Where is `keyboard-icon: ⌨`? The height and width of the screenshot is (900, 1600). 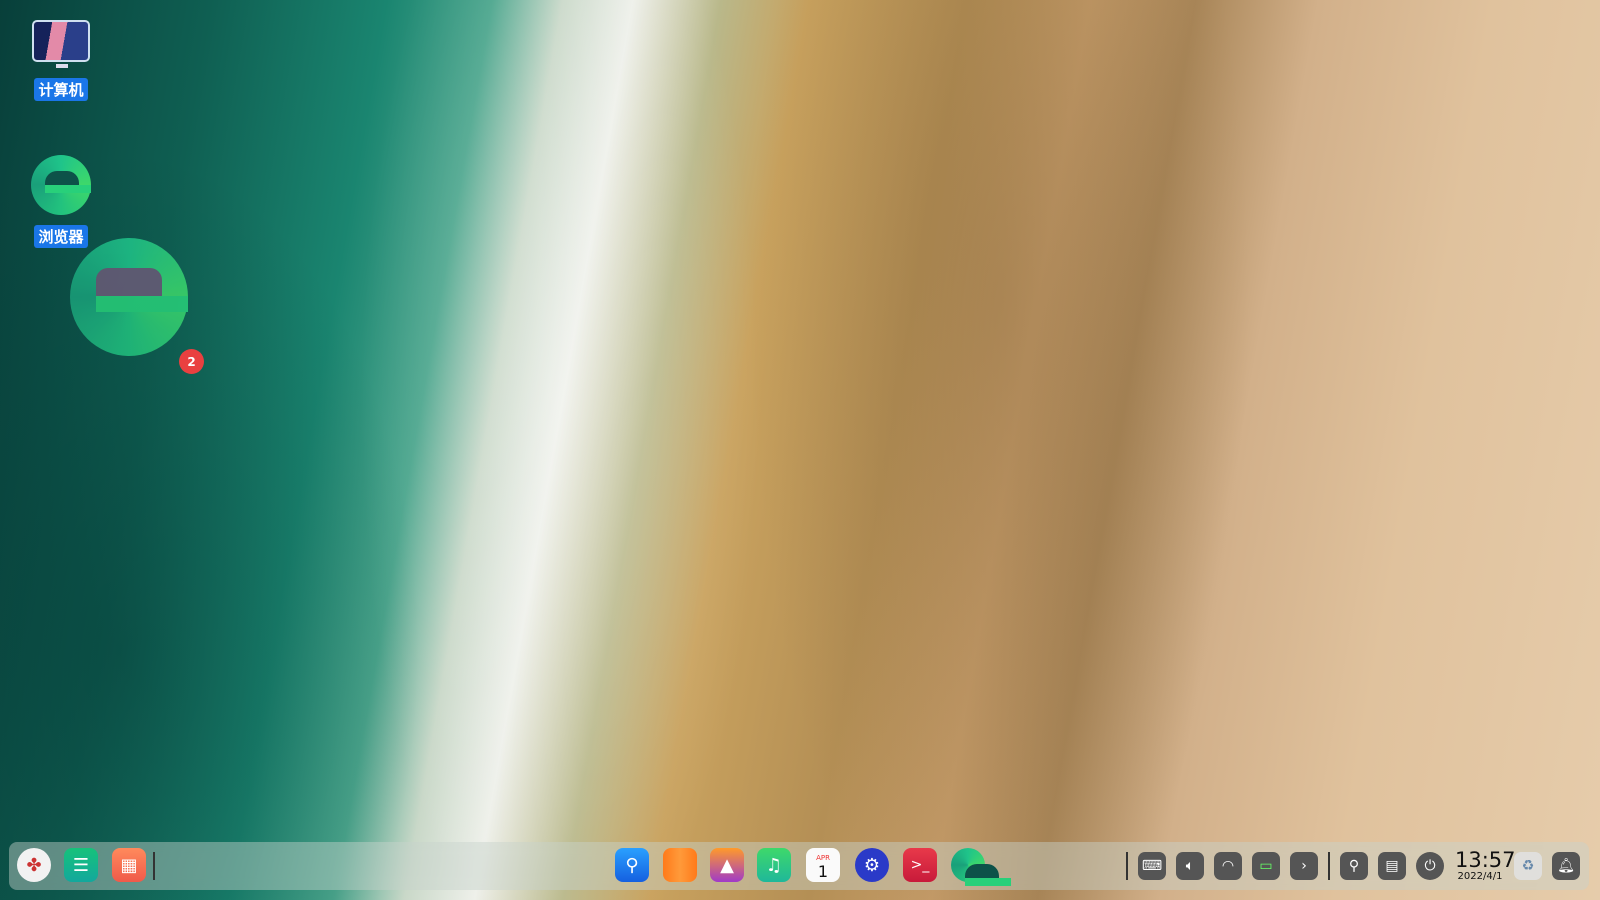
keyboard-icon: ⌨ is located at coordinates (1152, 866).